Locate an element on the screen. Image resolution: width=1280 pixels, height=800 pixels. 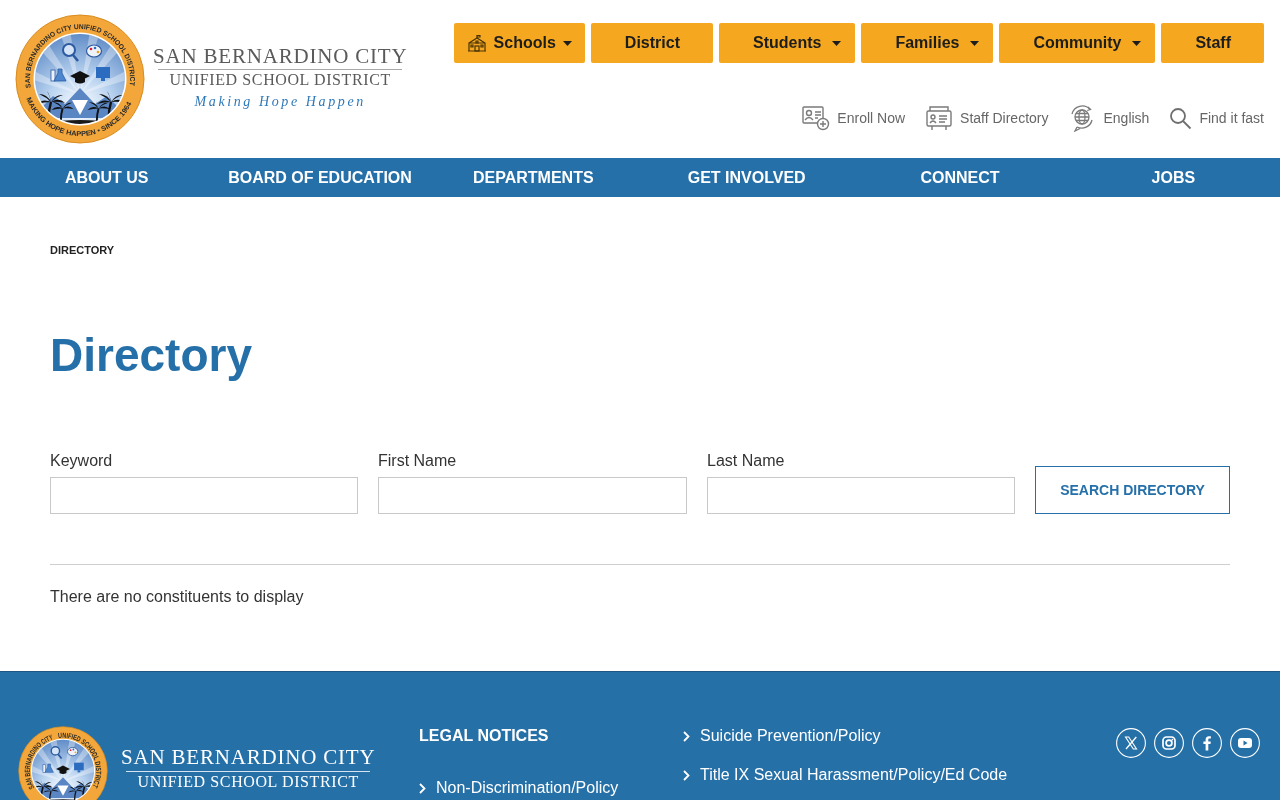
breadcrumb: DIRECTORY is located at coordinates (83, 250).